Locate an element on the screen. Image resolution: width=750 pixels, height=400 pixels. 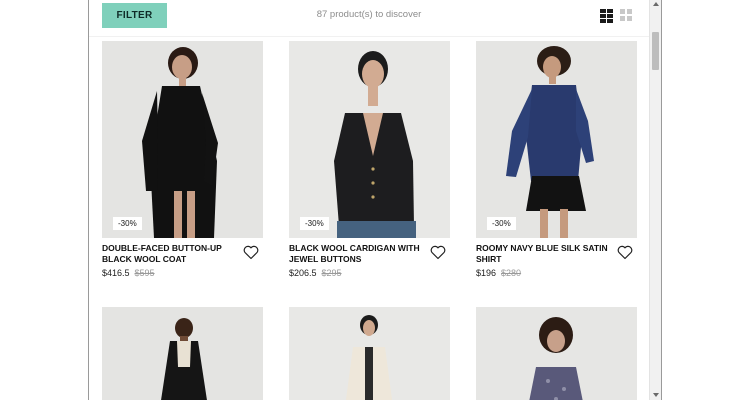
original-price: $595 is located at coordinates (144, 273).